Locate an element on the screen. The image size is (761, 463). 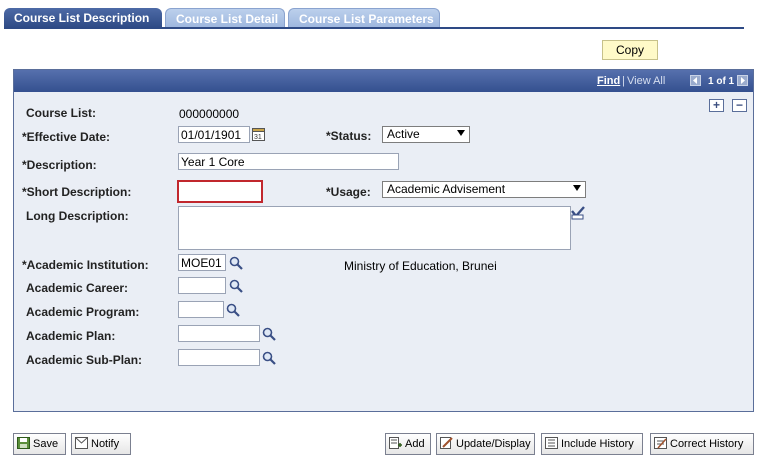
notify-button-label: Notify is located at coordinates (105, 444).